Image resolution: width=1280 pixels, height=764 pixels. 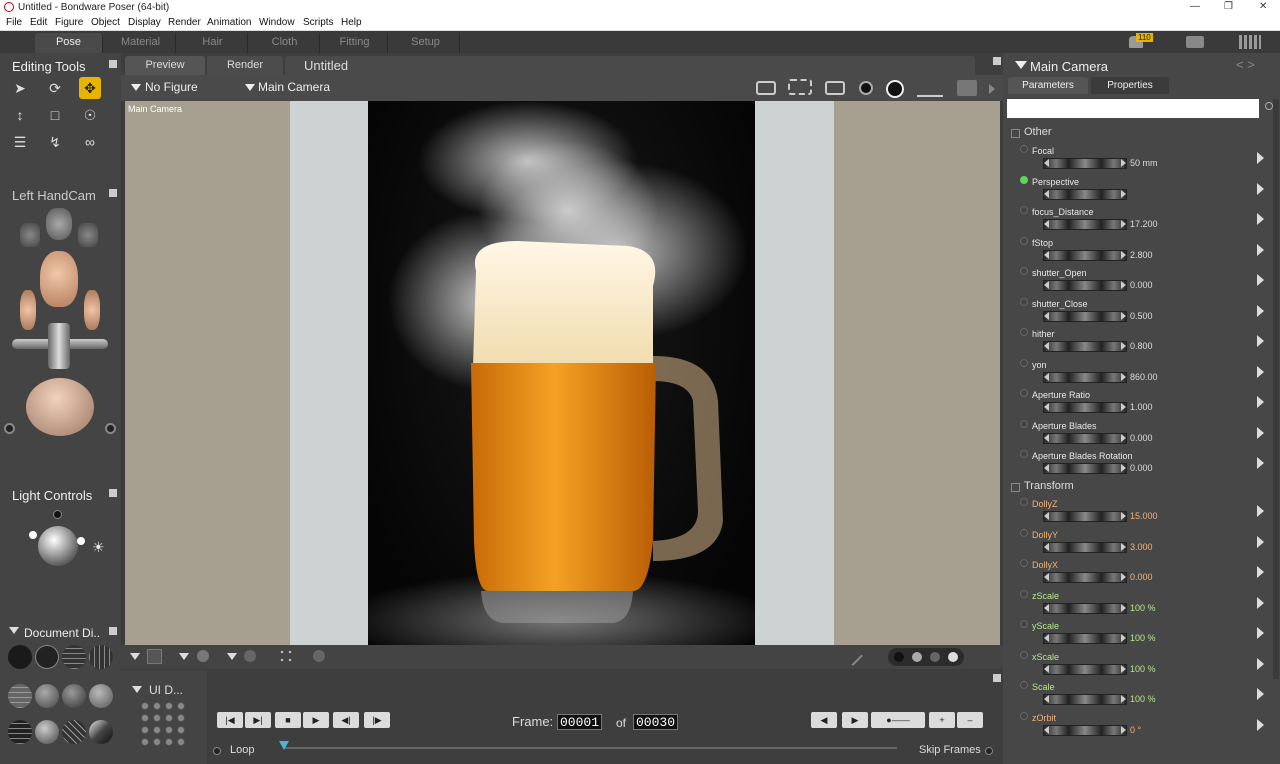 What do you see at coordinates (898, 720) in the screenshot?
I see `key-frames-button: ●――` at bounding box center [898, 720].